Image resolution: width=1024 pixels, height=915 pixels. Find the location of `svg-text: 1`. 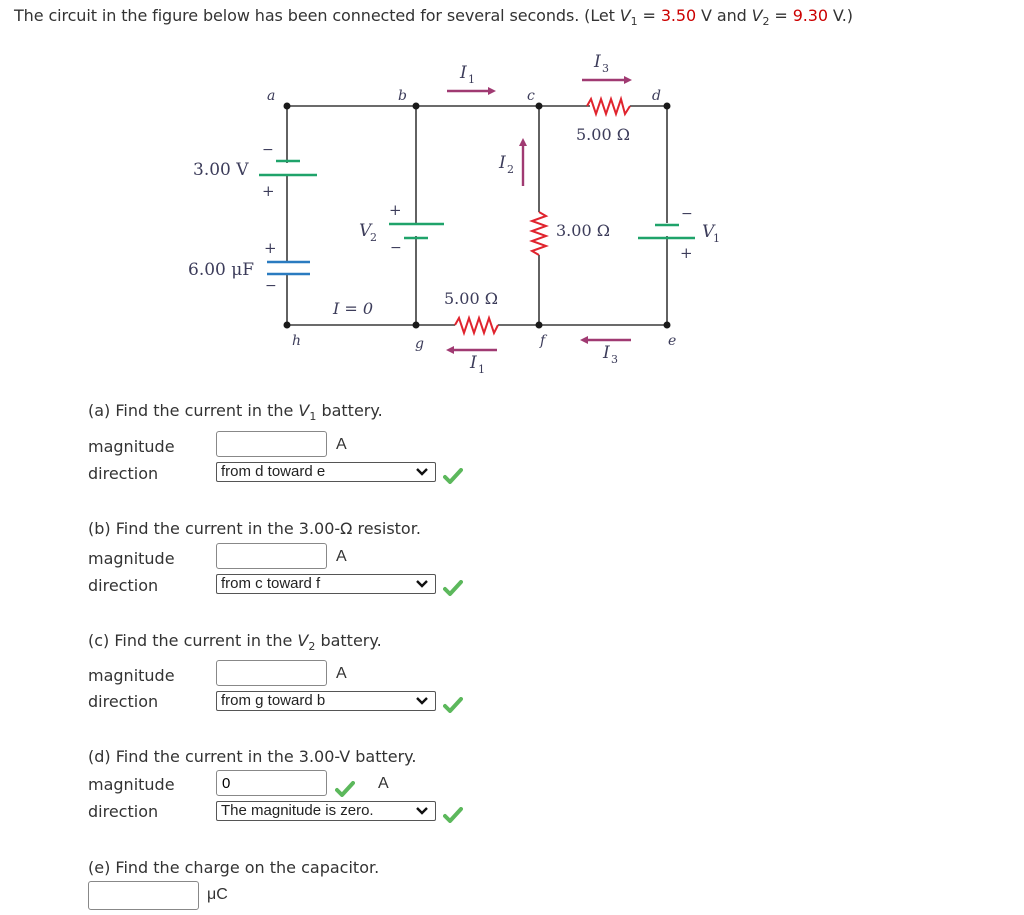

svg-text: 1 is located at coordinates (481, 369).